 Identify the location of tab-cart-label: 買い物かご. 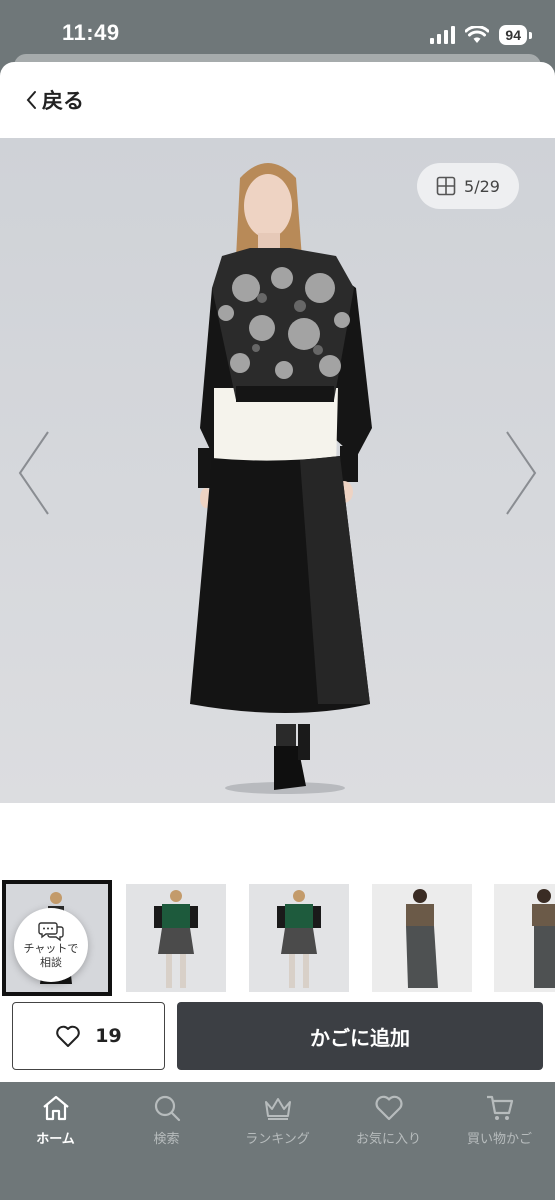
(499, 1139).